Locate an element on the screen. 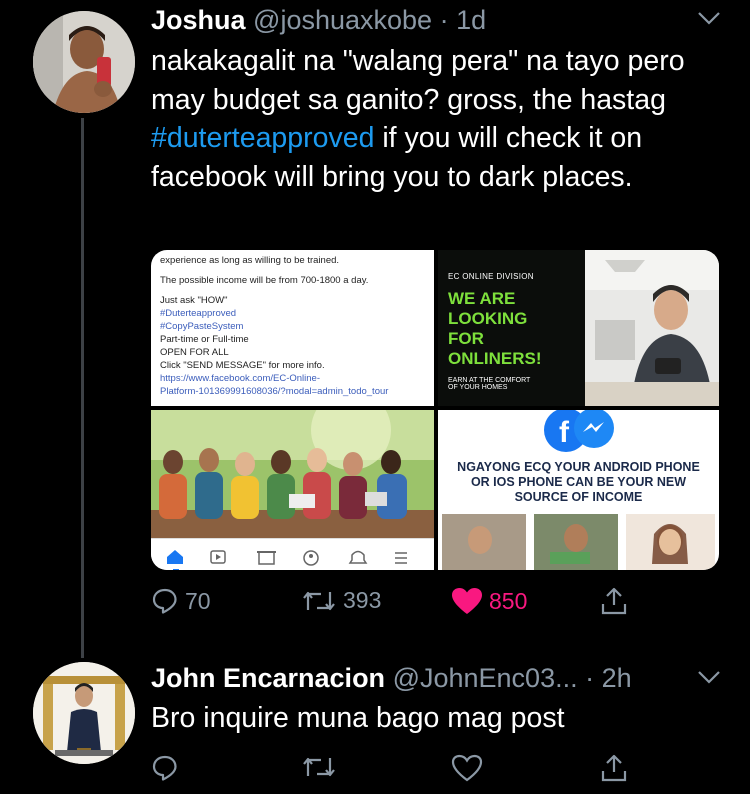  timestamp: 2h is located at coordinates (617, 678).